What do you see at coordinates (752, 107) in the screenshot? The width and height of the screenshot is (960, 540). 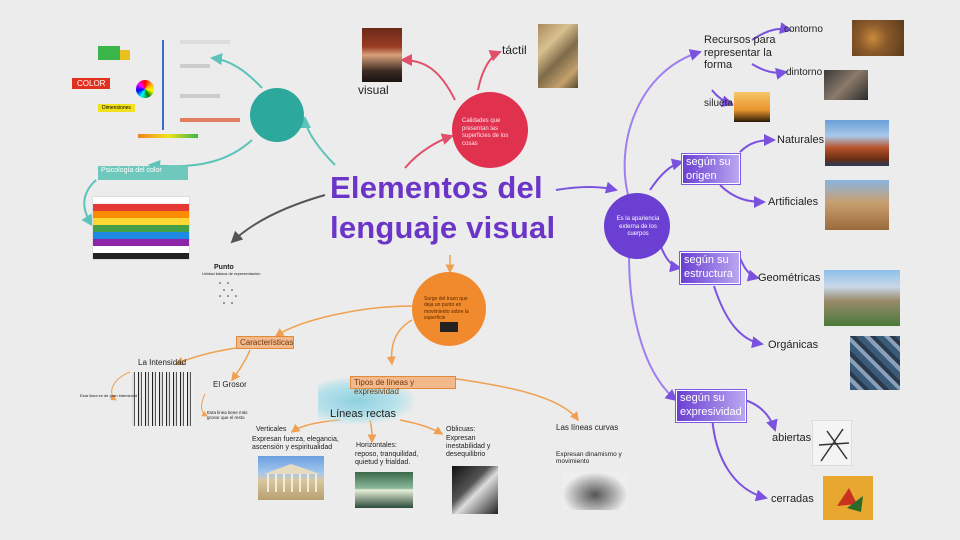 I see `silhouette-image` at bounding box center [752, 107].